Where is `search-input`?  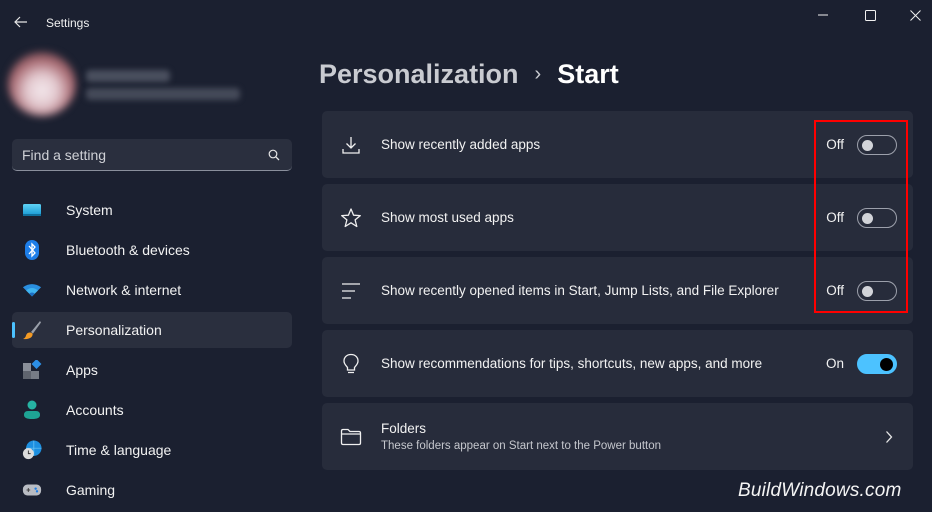
search-input is located at coordinates (144, 154).